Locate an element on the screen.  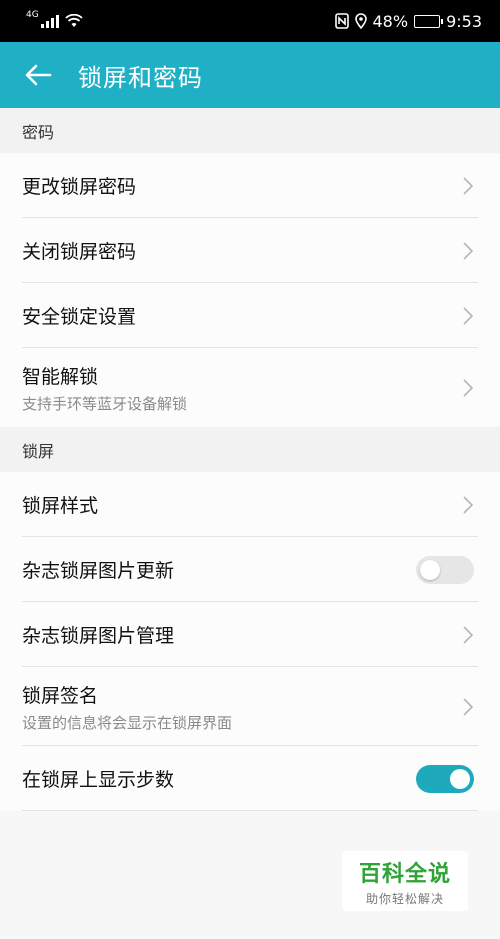
row-subtitle: 支持手环等蓝牙设备解锁 is located at coordinates (105, 403).